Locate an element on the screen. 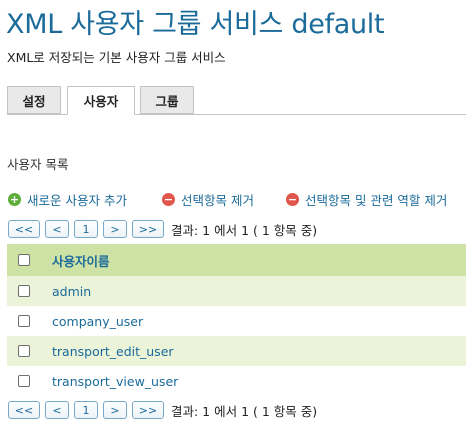 This screenshot has height=424, width=466. table-header-row: 사용자이름 is located at coordinates (236, 260).